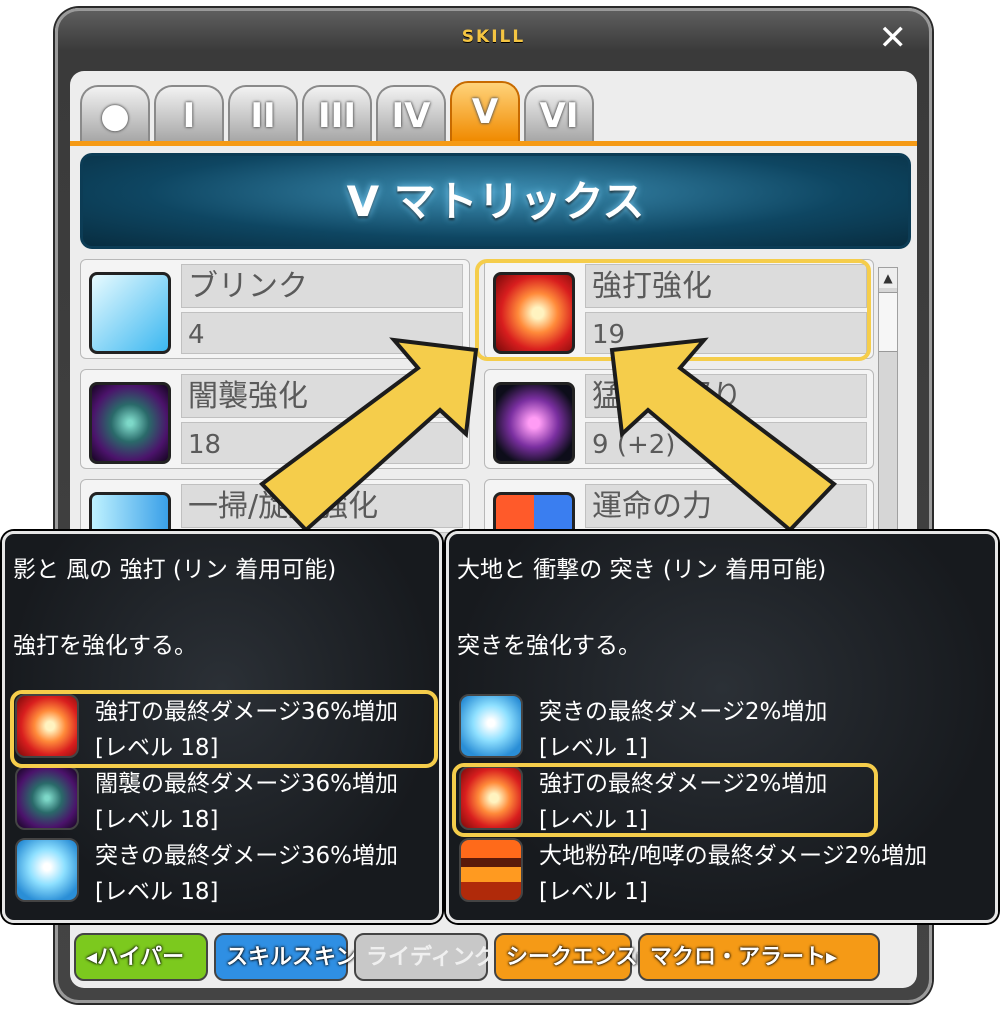 This screenshot has width=1000, height=1009. I want to click on tooltip-title: 影と 風の 強打 (リン 着用可能), so click(175, 570).